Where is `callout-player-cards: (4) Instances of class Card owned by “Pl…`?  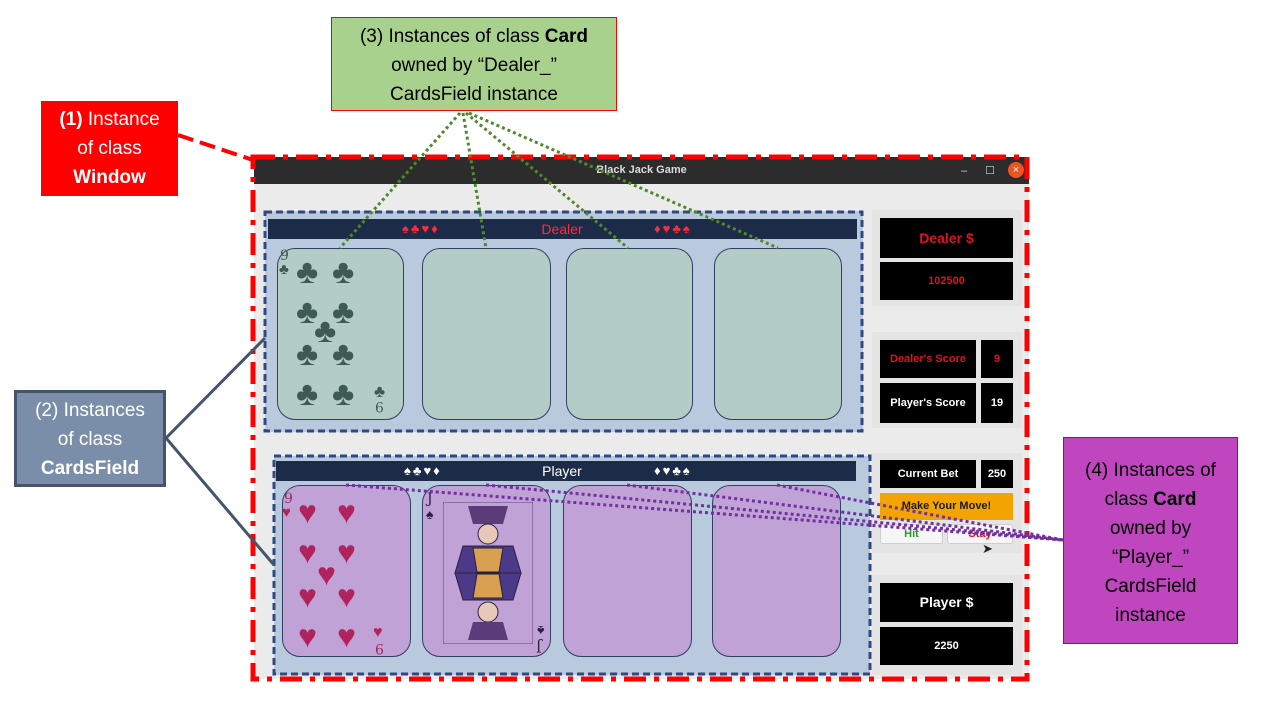 callout-player-cards: (4) Instances of class Card owned by “Pl… is located at coordinates (1150, 540).